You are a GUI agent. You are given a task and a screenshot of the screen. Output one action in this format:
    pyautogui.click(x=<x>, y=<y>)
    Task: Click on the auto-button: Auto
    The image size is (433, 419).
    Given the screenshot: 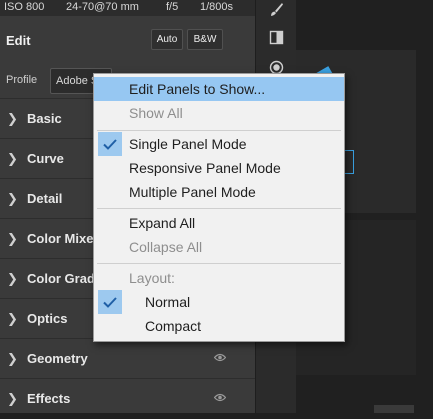 What is the action you would take?
    pyautogui.click(x=167, y=39)
    